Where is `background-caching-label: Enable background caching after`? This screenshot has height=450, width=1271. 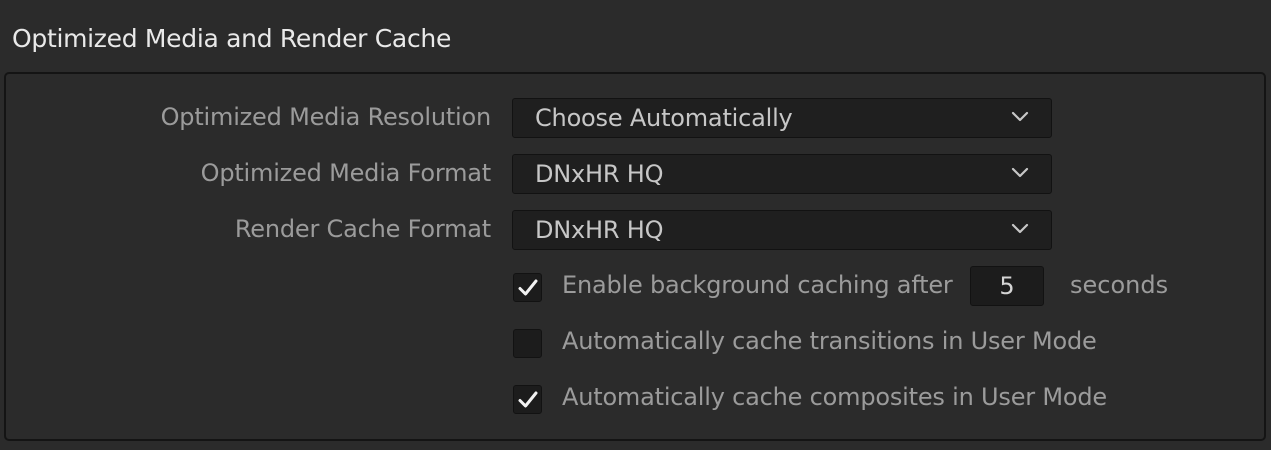
background-caching-label: Enable background caching after is located at coordinates (757, 285).